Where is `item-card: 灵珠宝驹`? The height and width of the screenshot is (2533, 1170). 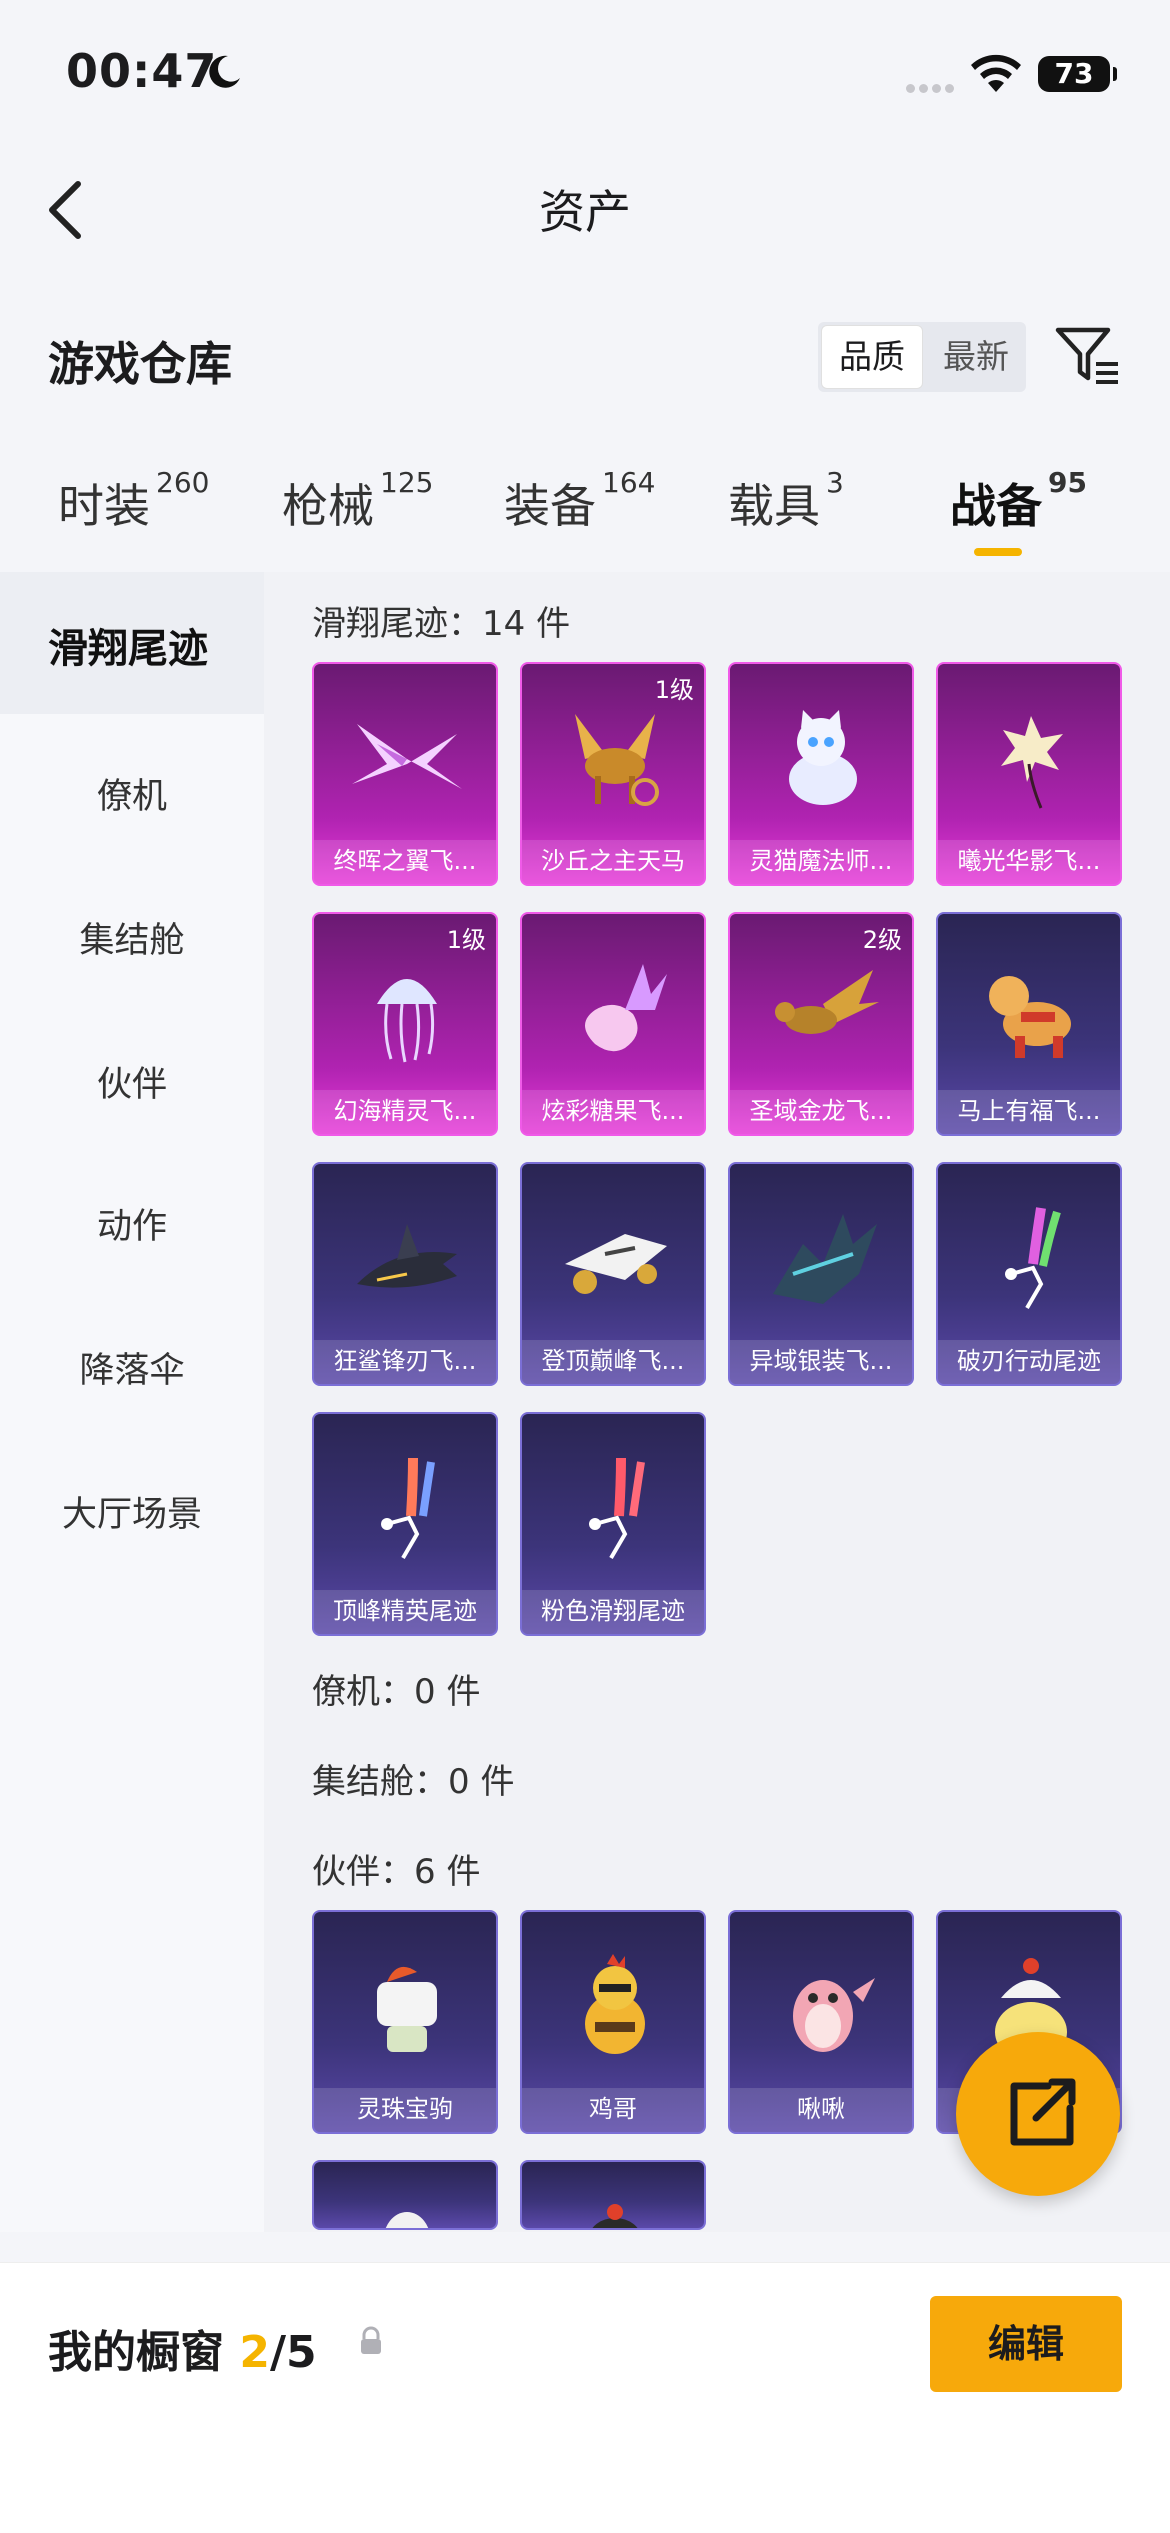 item-card: 灵珠宝驹 is located at coordinates (405, 2022).